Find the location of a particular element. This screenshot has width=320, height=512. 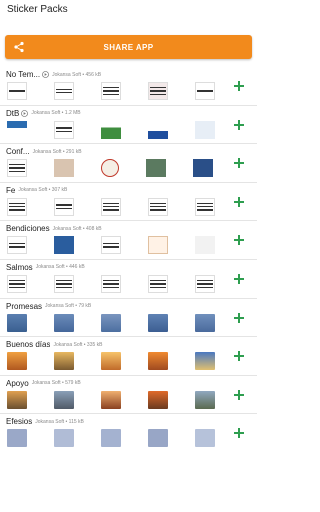

pack-meta: Jokansa Soft • 291 kB is located at coordinates (57, 151).